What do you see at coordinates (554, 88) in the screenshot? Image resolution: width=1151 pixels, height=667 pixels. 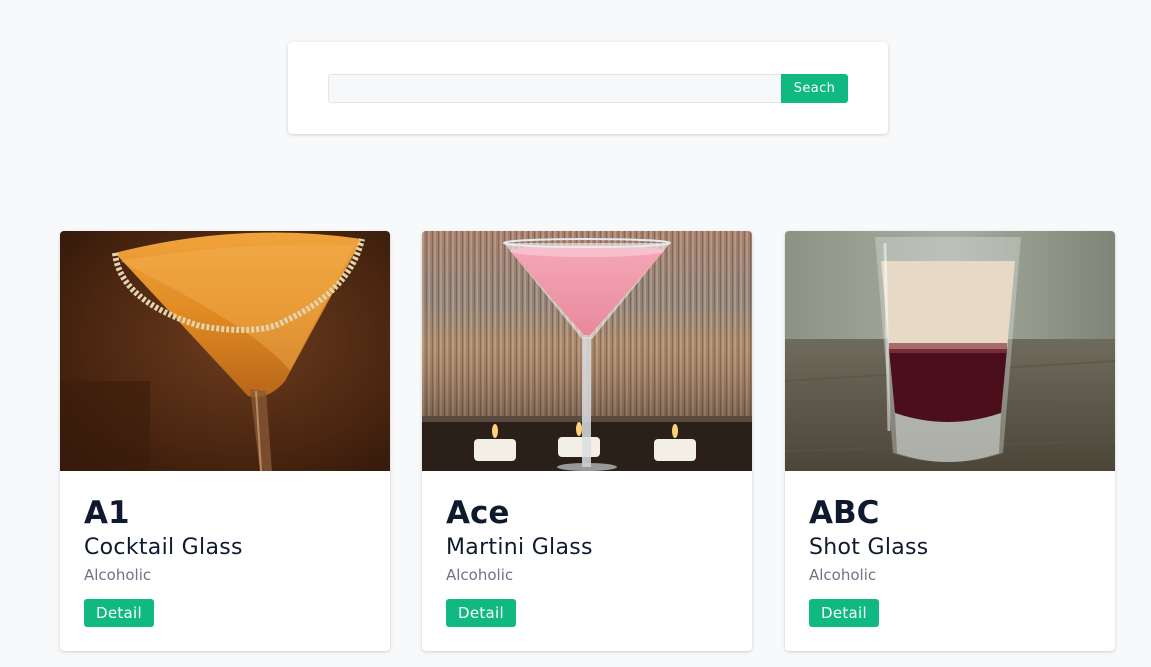 I see `search-input` at bounding box center [554, 88].